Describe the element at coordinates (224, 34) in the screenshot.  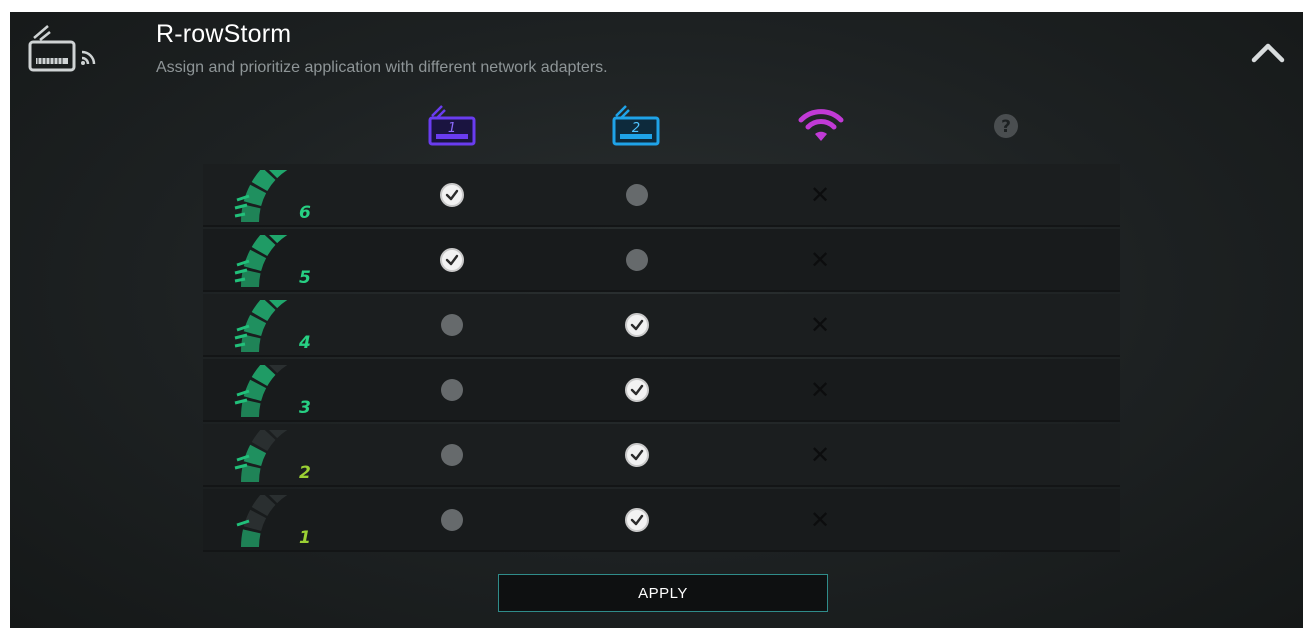
I see `page-title: R-rowStorm` at that location.